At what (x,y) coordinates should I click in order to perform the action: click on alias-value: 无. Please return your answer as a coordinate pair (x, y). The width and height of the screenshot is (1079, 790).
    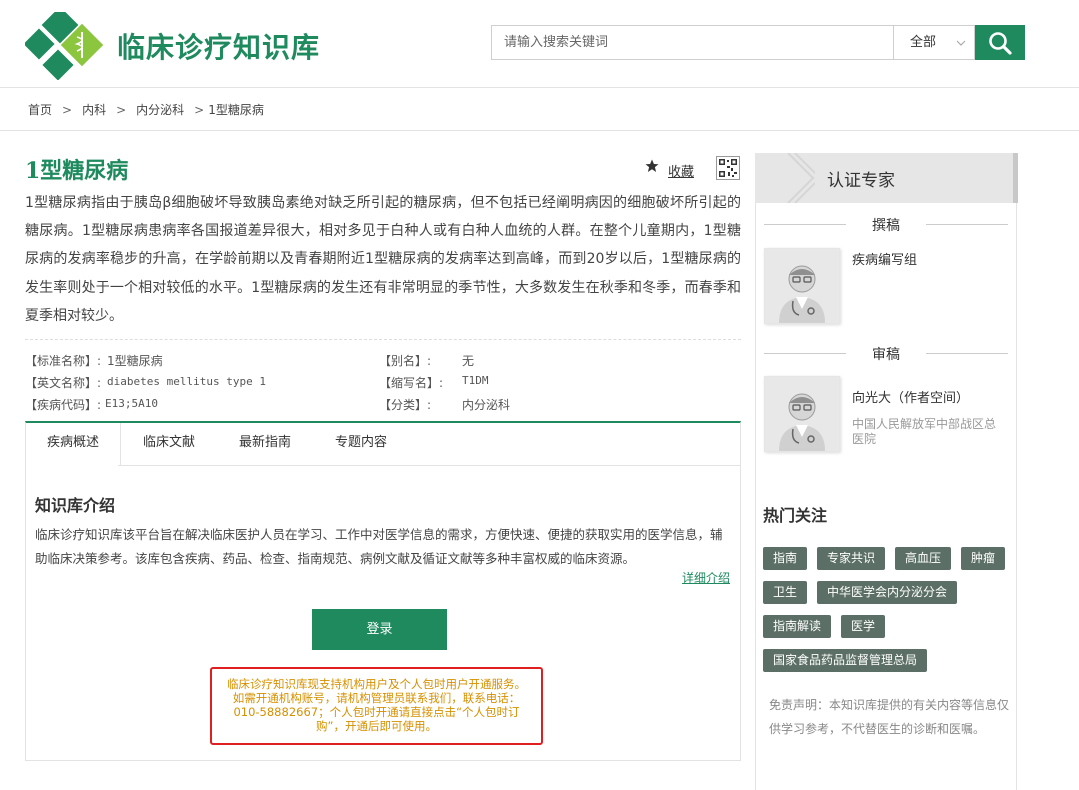
    Looking at the image, I should click on (468, 361).